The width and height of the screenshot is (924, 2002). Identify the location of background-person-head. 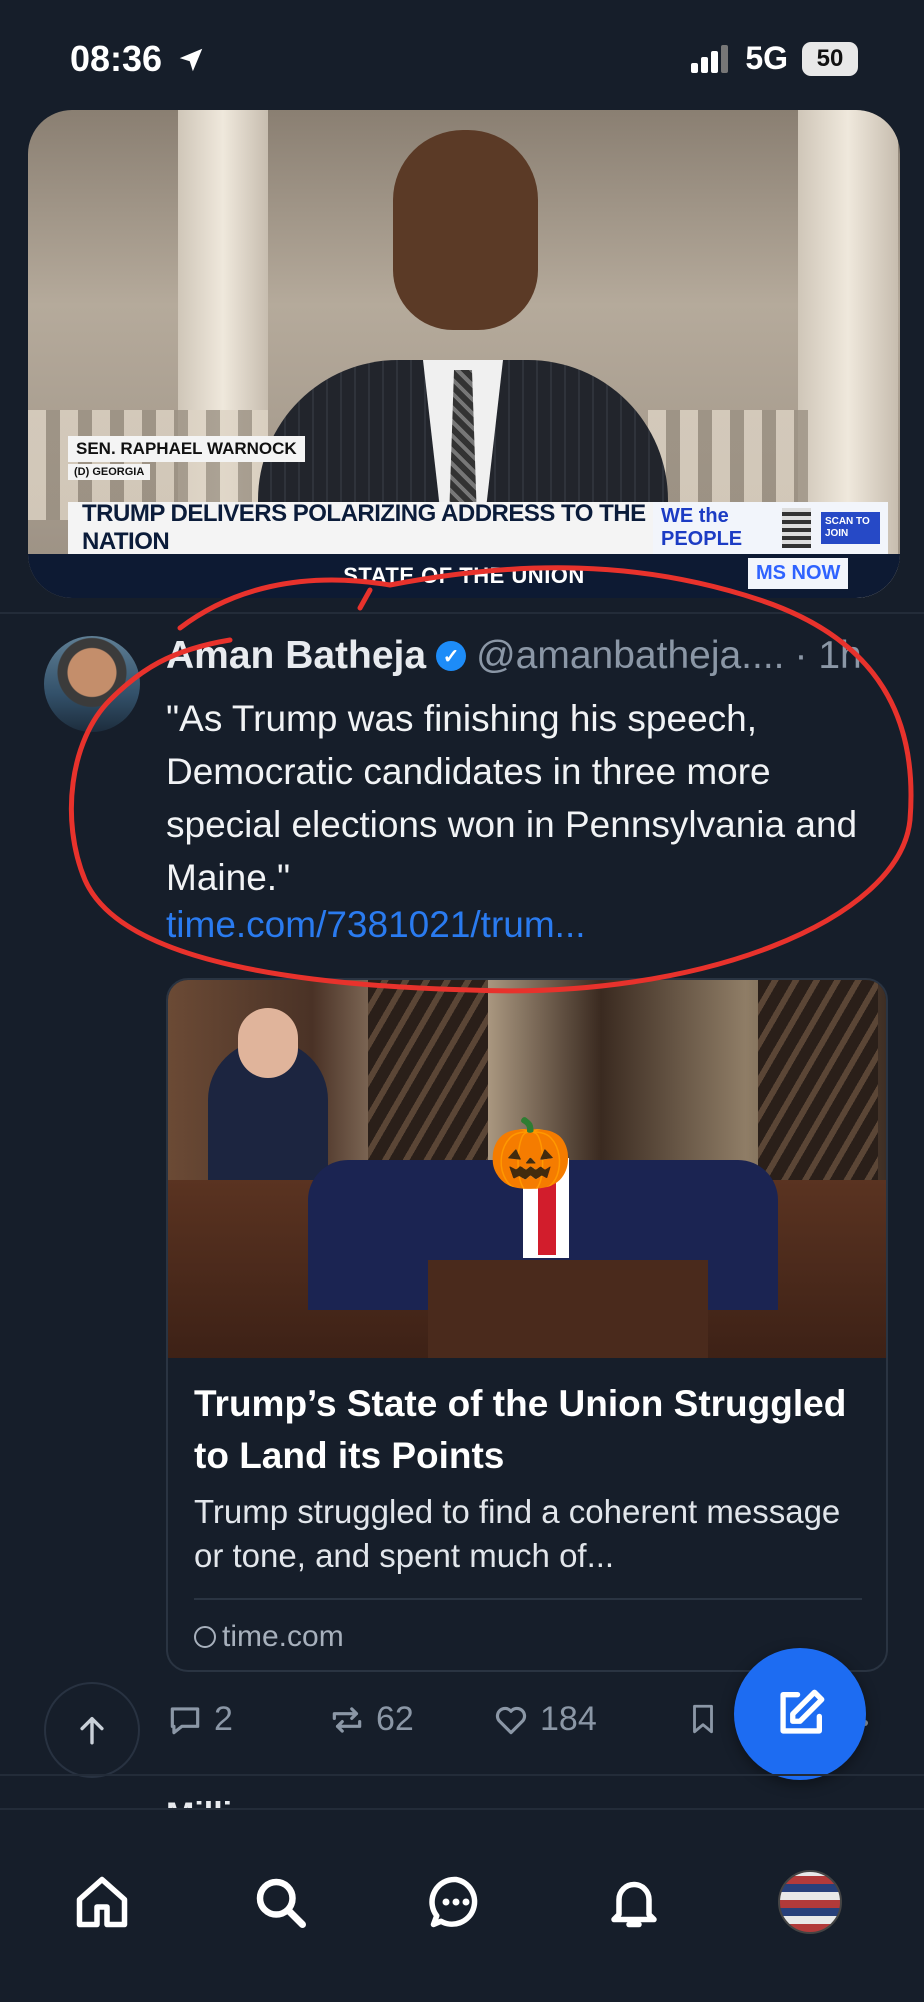
(268, 1043).